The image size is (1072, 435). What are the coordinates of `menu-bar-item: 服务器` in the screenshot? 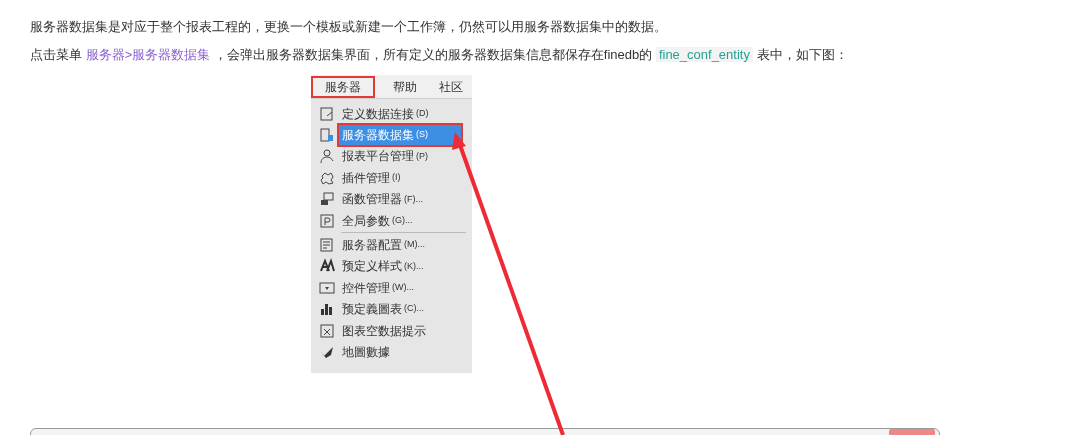 It's located at (343, 86).